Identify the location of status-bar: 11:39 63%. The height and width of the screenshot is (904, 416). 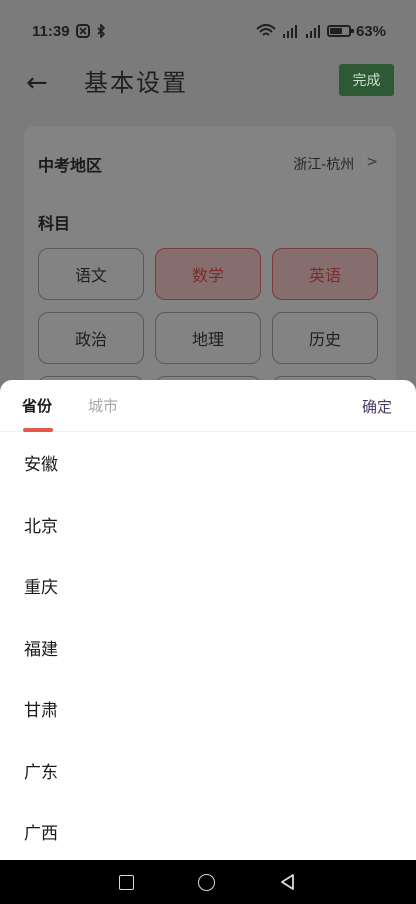
(208, 31).